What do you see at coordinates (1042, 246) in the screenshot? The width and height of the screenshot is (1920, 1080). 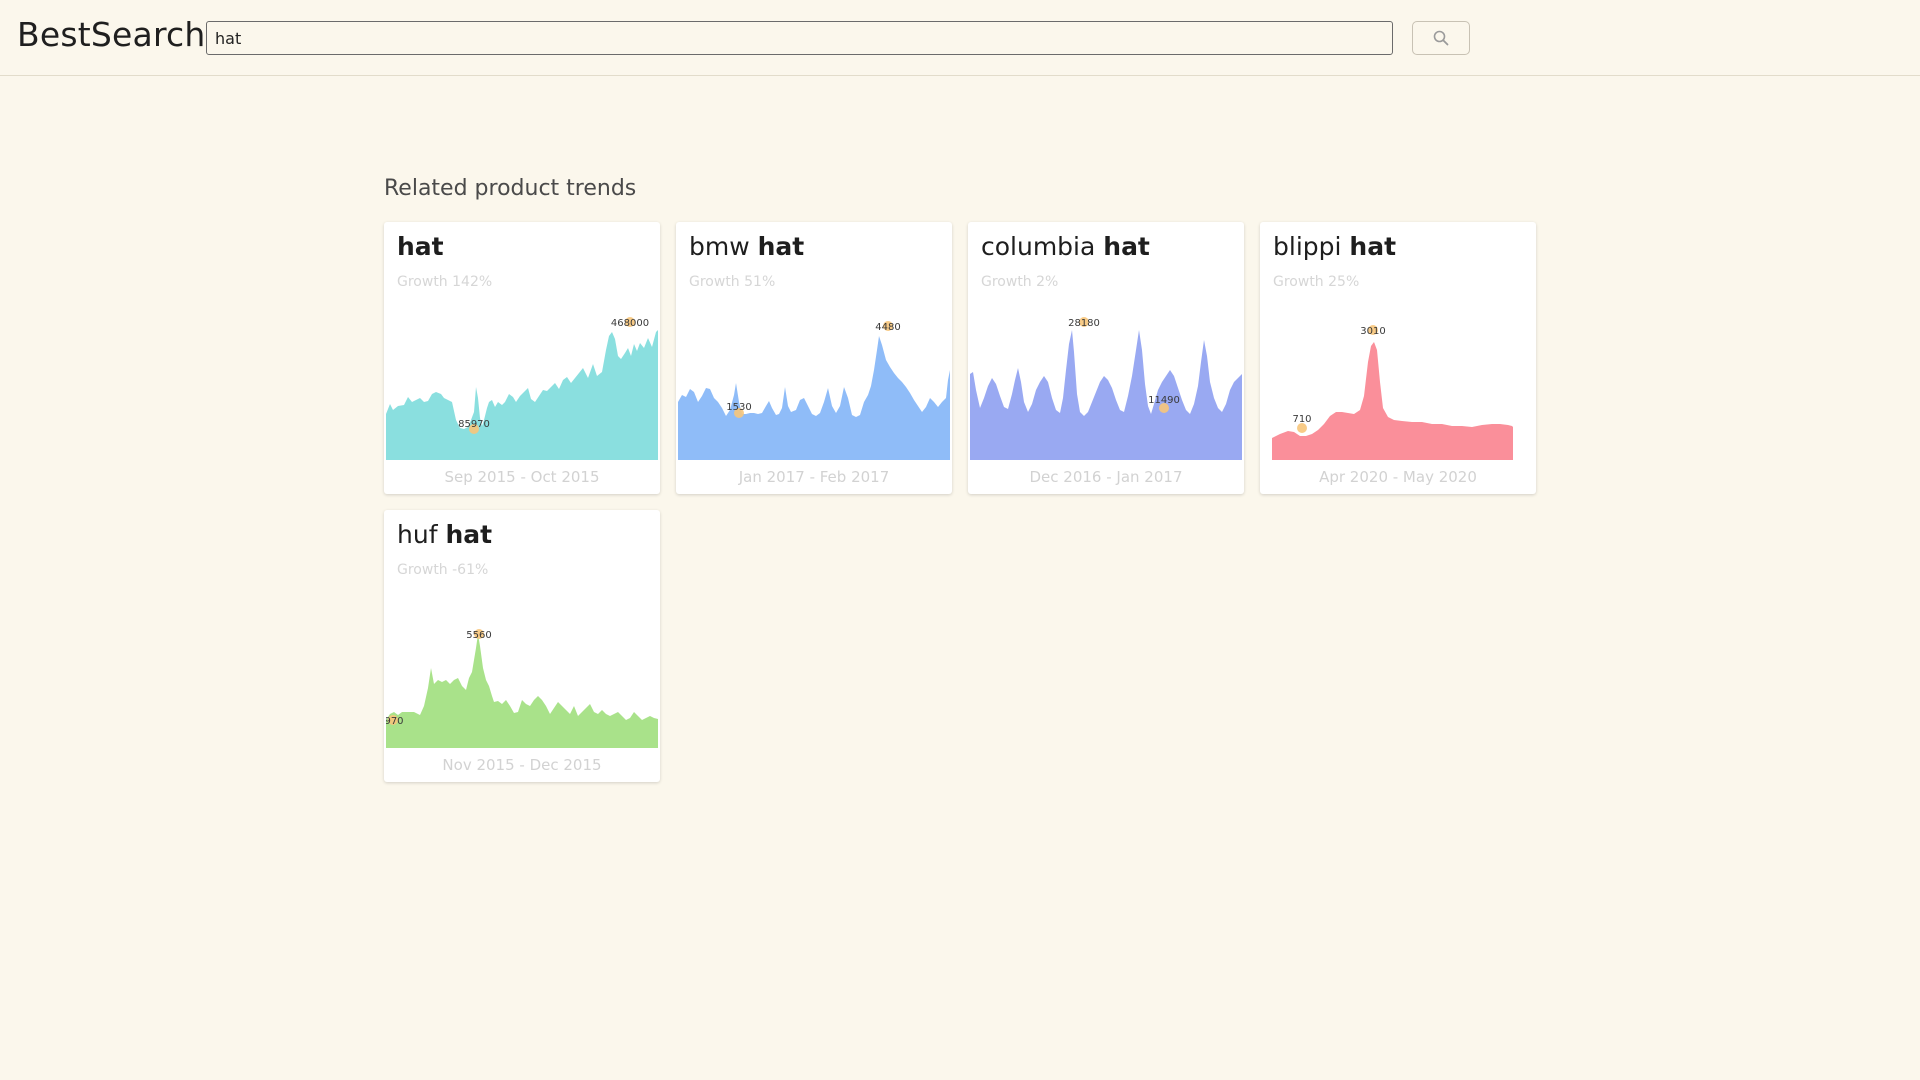 I see `card-title-prefix: columbia` at bounding box center [1042, 246].